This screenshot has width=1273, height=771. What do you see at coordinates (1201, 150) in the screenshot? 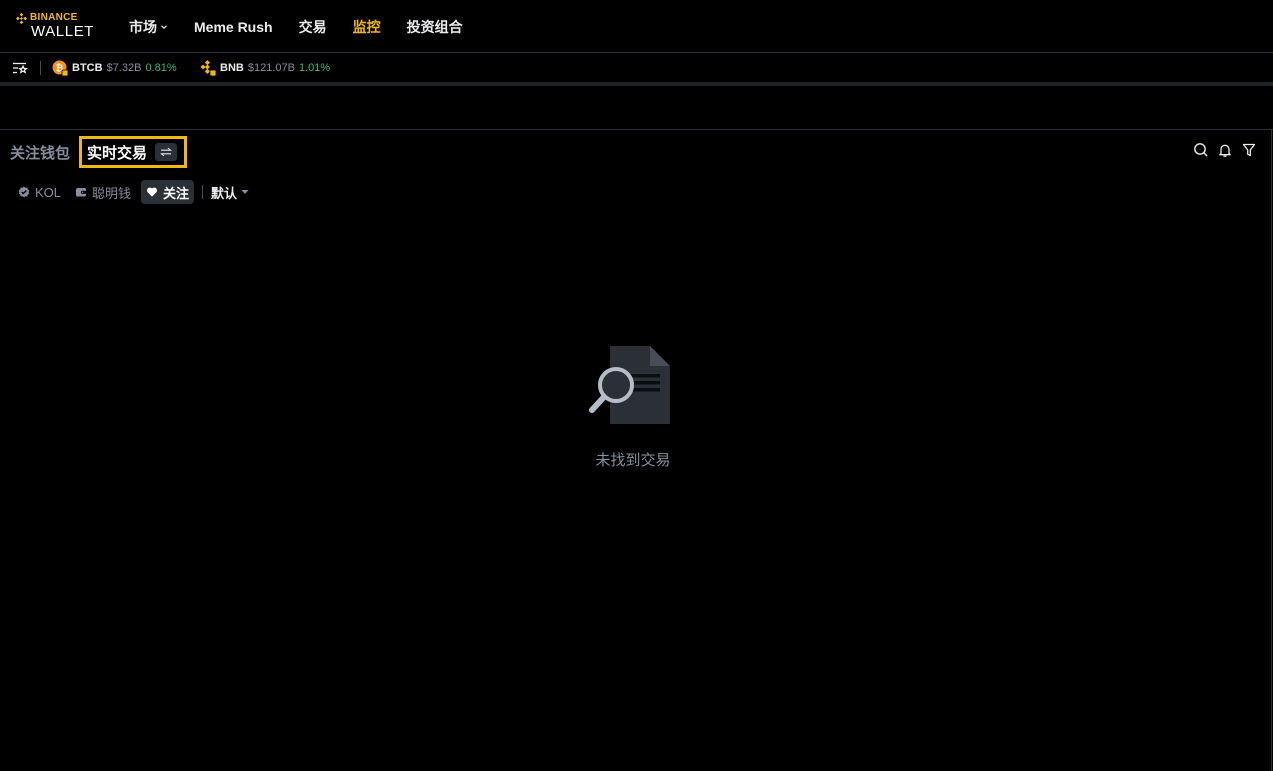
I see `search-icon` at bounding box center [1201, 150].